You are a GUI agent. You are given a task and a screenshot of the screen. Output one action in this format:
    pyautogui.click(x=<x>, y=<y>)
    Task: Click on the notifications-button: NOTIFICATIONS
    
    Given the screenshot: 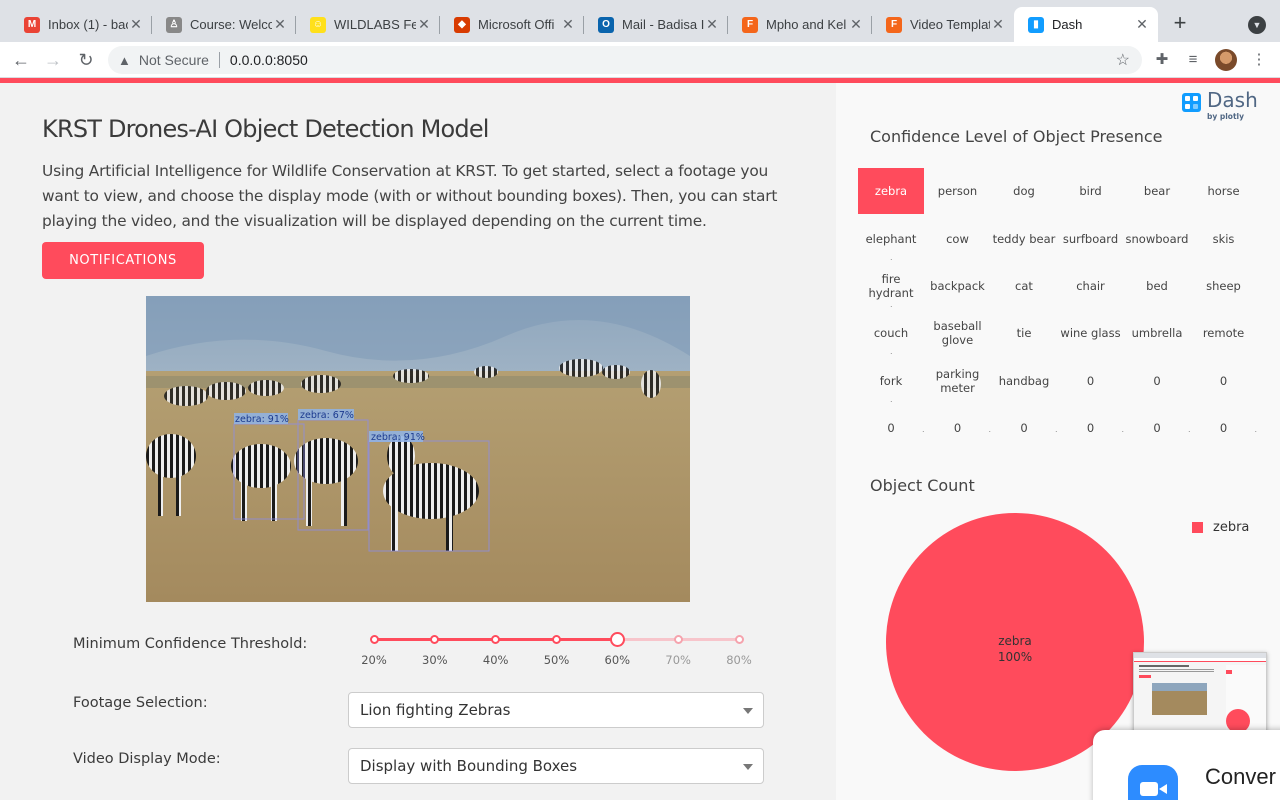 What is the action you would take?
    pyautogui.click(x=123, y=260)
    